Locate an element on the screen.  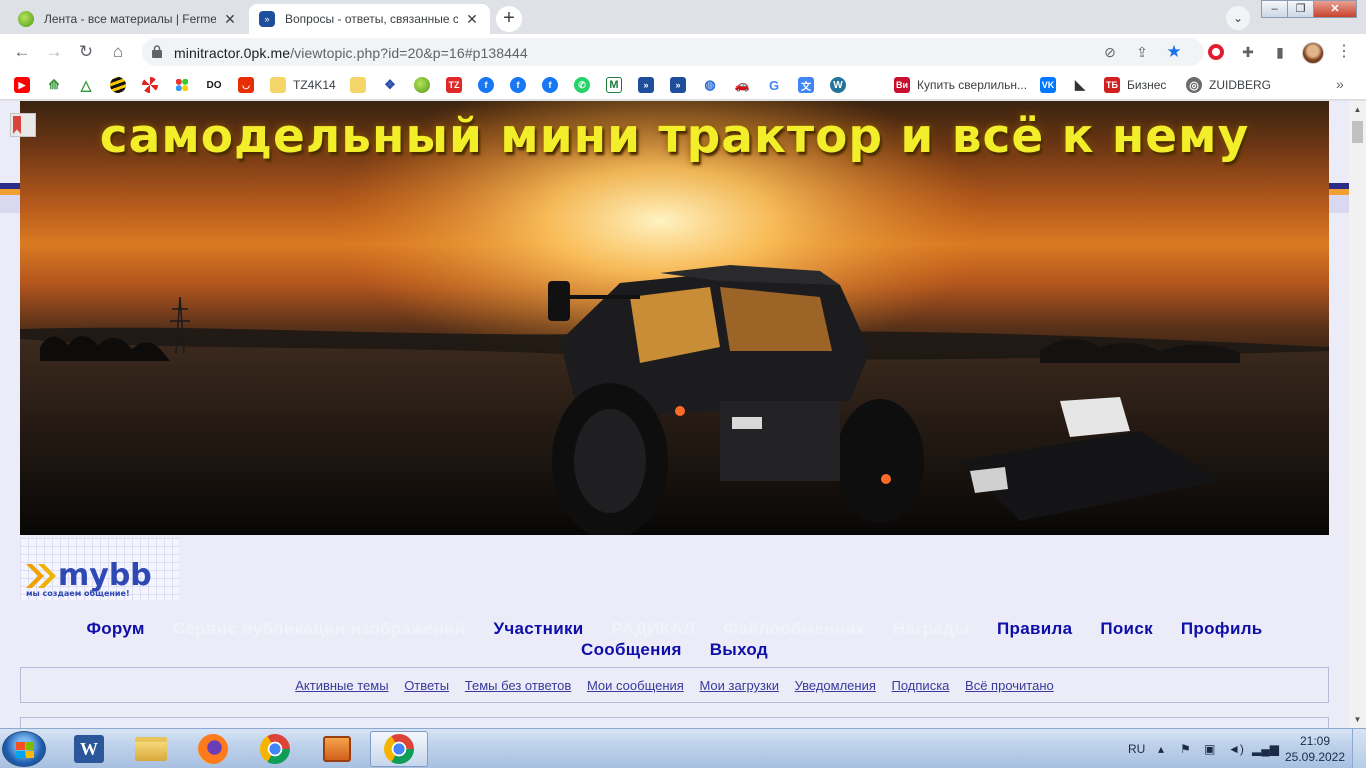
taskbar-firefox is located at coordinates (213, 749).